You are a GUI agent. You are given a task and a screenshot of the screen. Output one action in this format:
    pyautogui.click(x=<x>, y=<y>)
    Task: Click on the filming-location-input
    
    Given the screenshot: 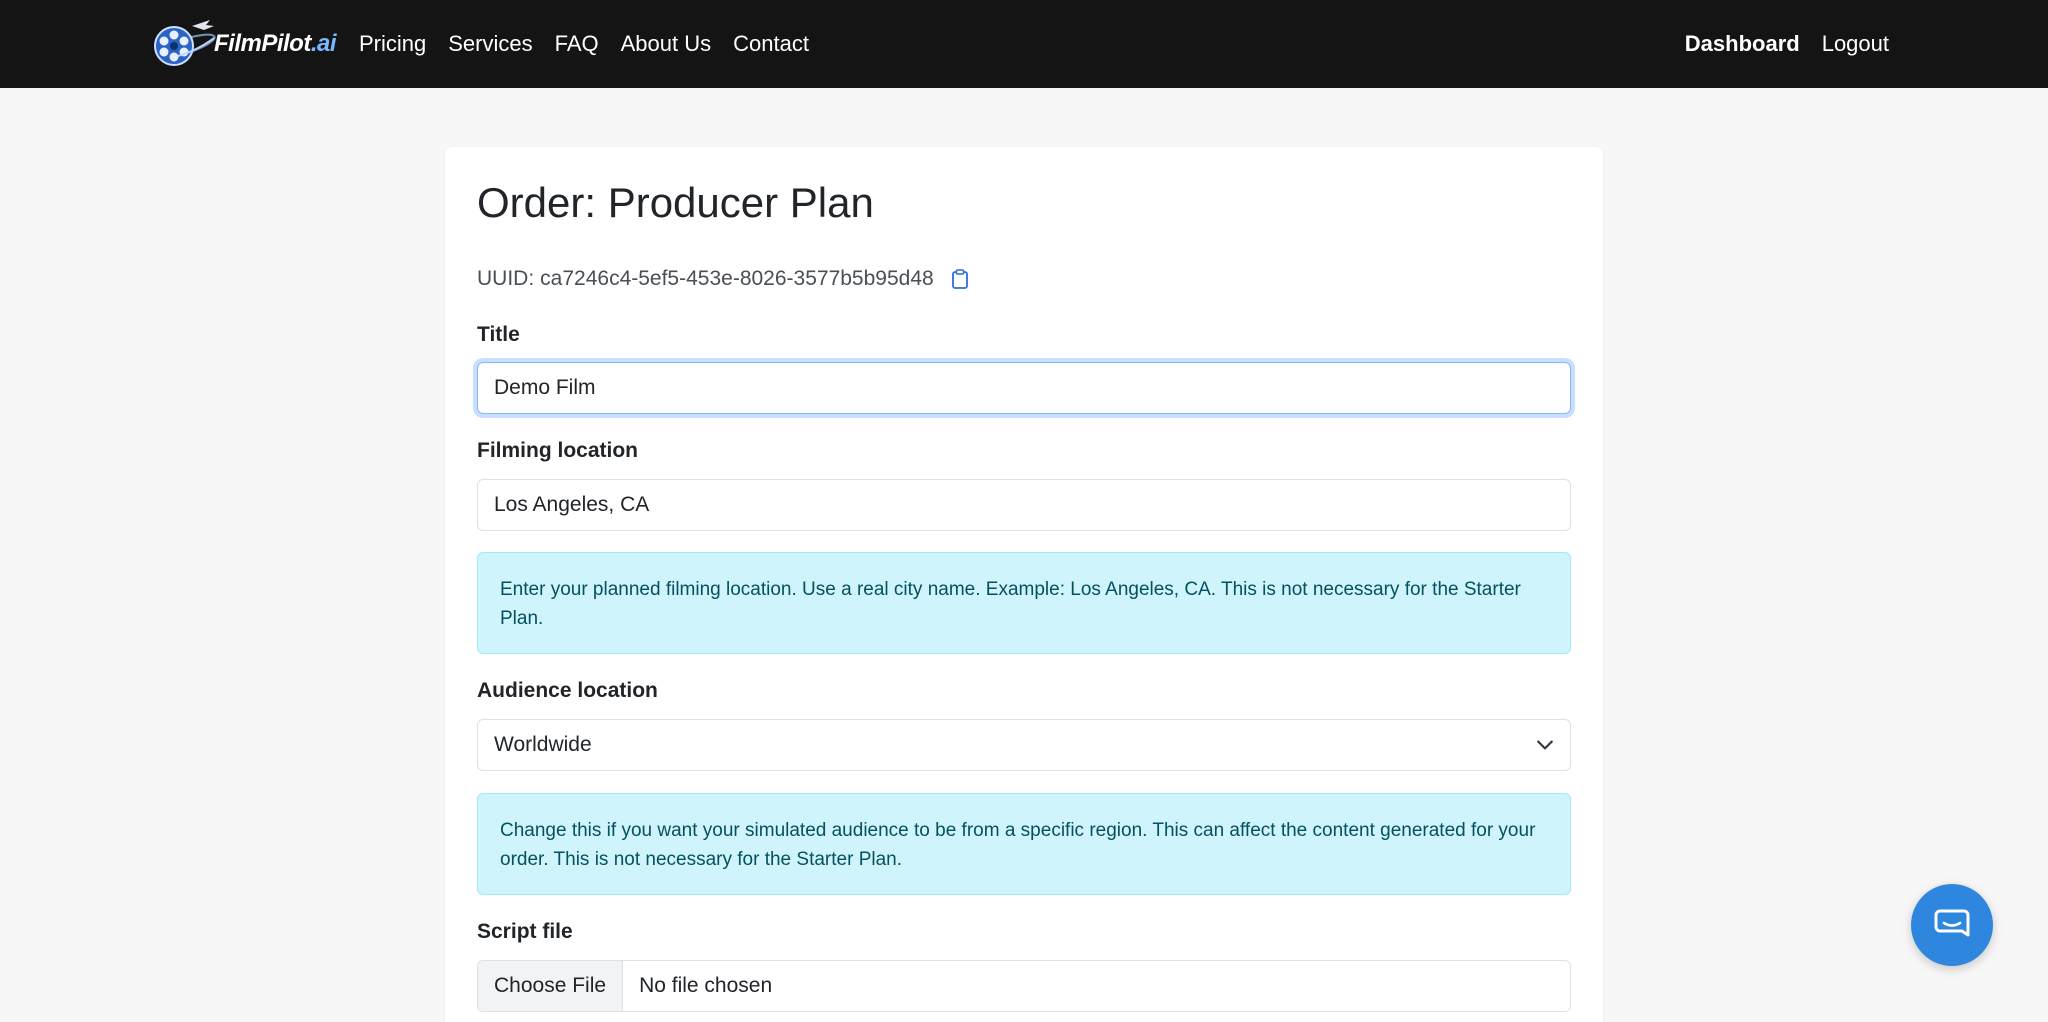 What is the action you would take?
    pyautogui.click(x=1024, y=505)
    